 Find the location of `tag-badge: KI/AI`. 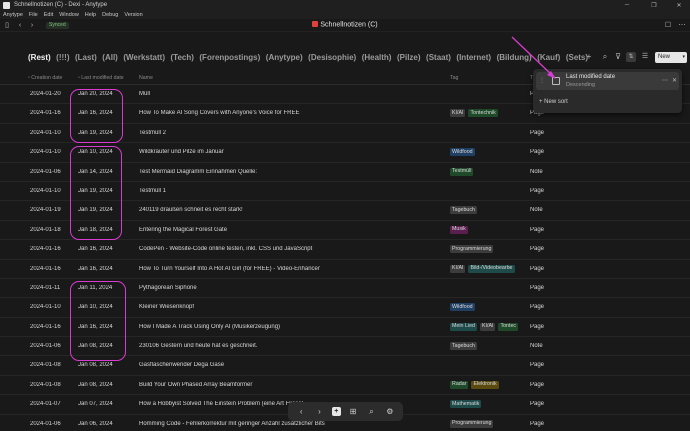

tag-badge: KI/AI is located at coordinates (458, 113).